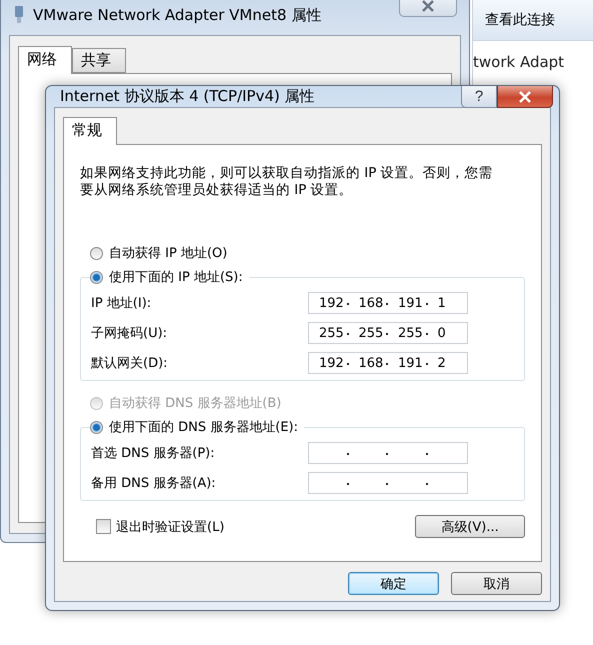 The height and width of the screenshot is (645, 593). Describe the element at coordinates (177, 15) in the screenshot. I see `window-title: VMware Network Adapter VMnet8 属性` at that location.